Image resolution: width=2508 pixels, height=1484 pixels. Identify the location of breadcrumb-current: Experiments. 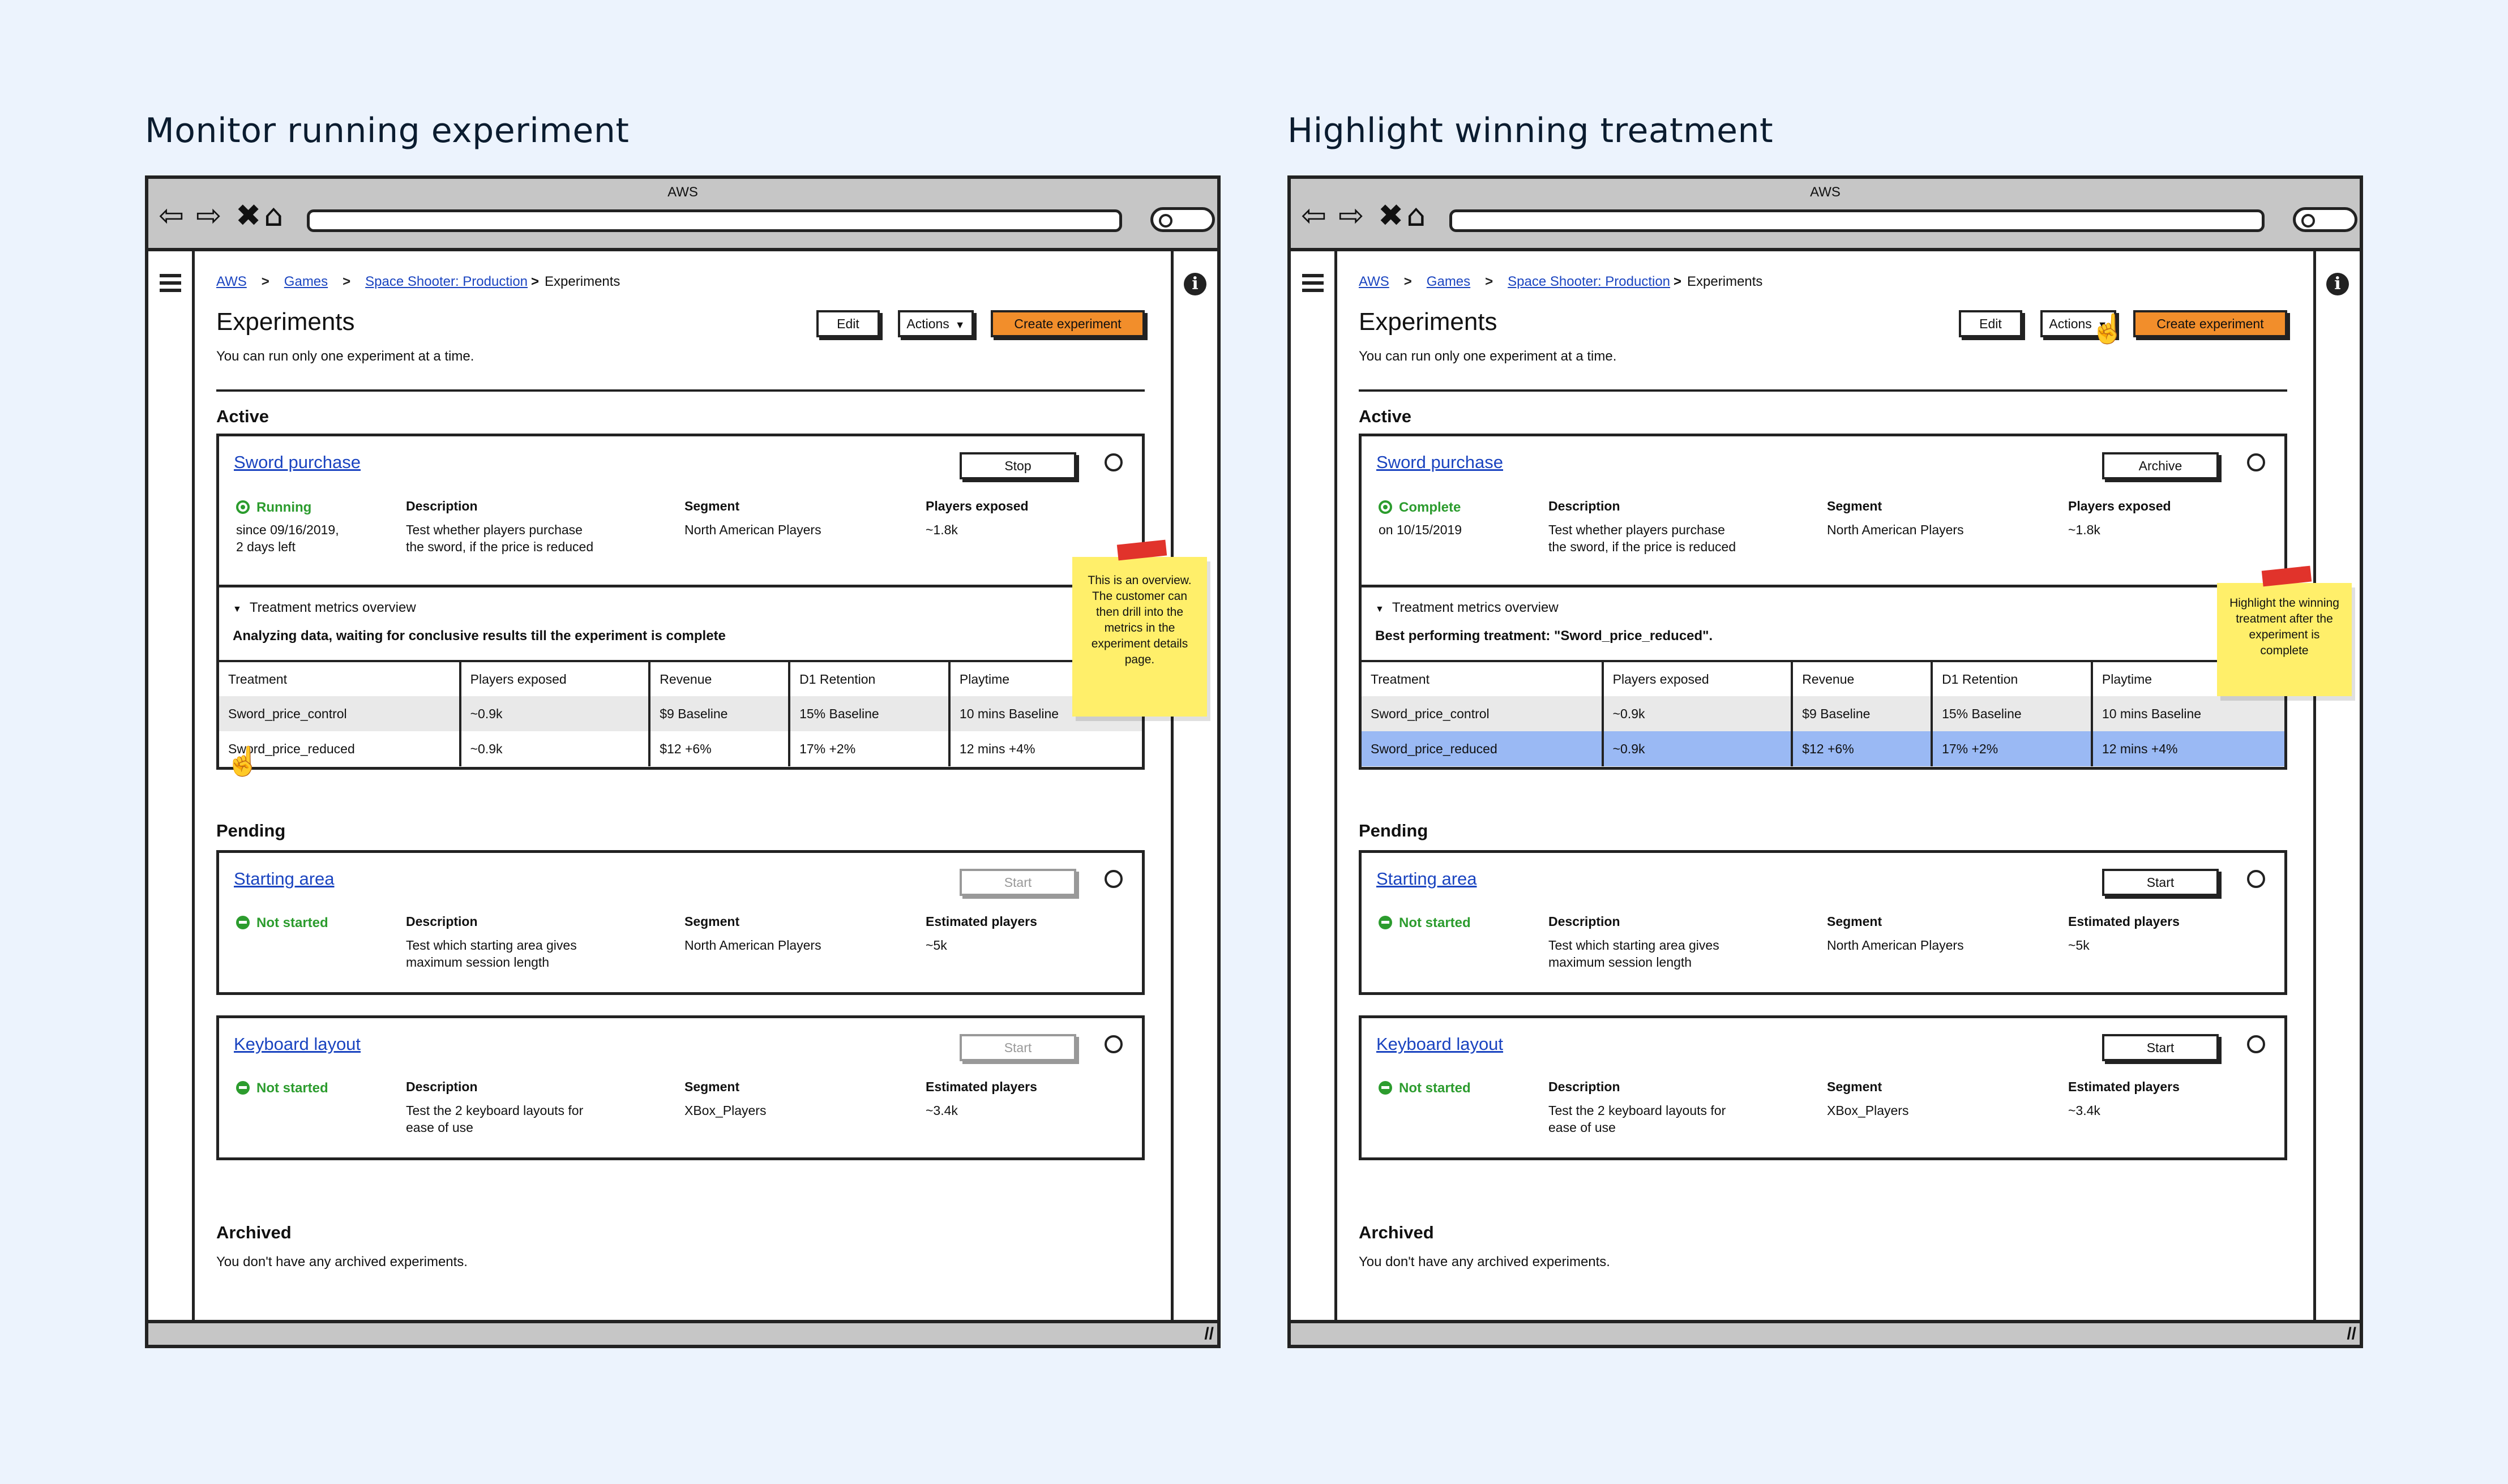
(582, 281).